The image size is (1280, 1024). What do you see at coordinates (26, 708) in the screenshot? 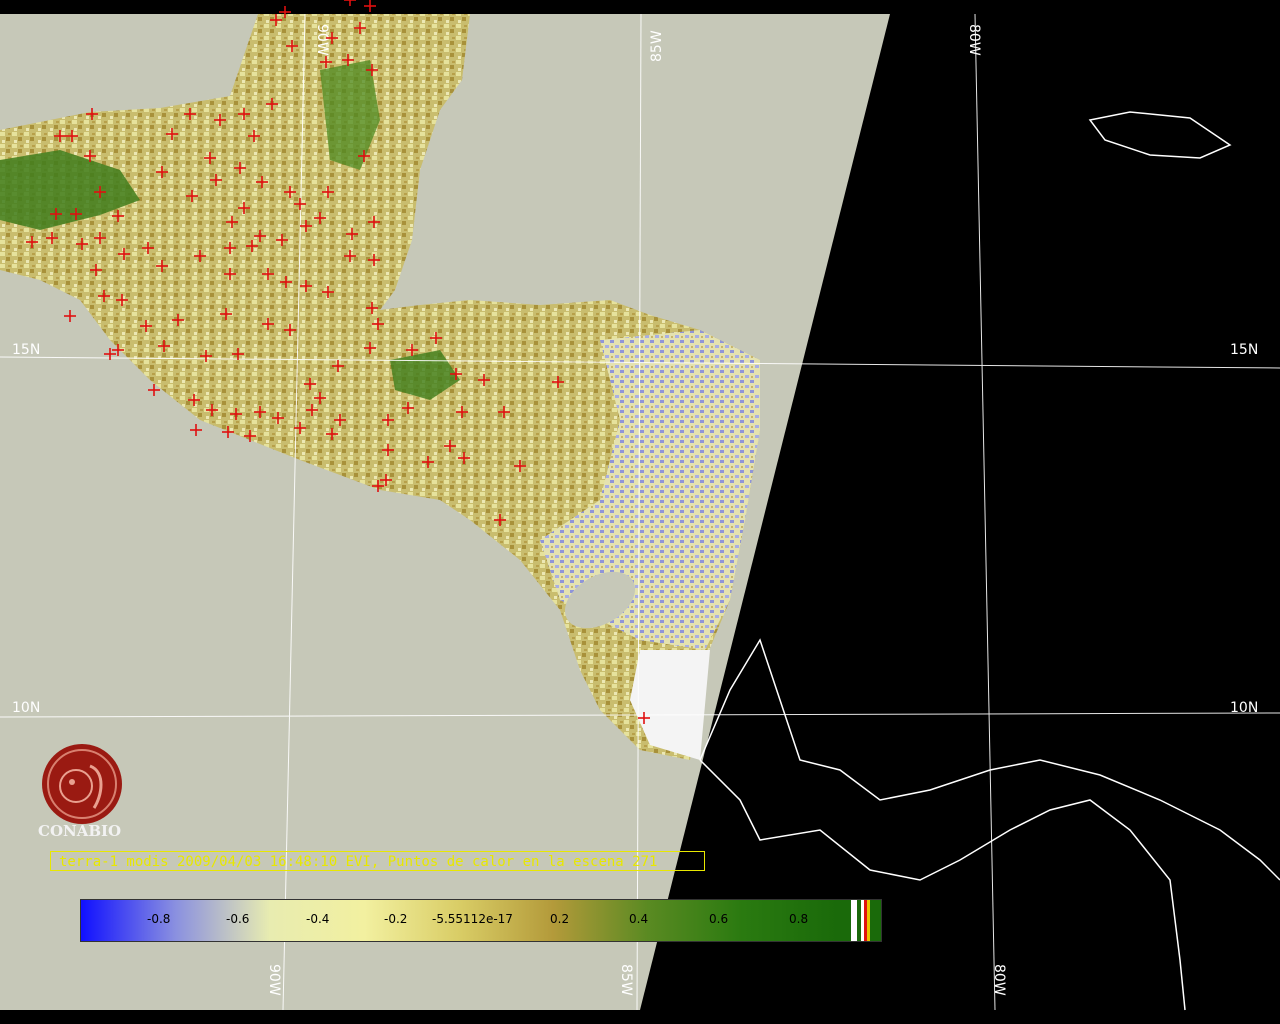
I see `label-10n-left: 10N` at bounding box center [26, 708].